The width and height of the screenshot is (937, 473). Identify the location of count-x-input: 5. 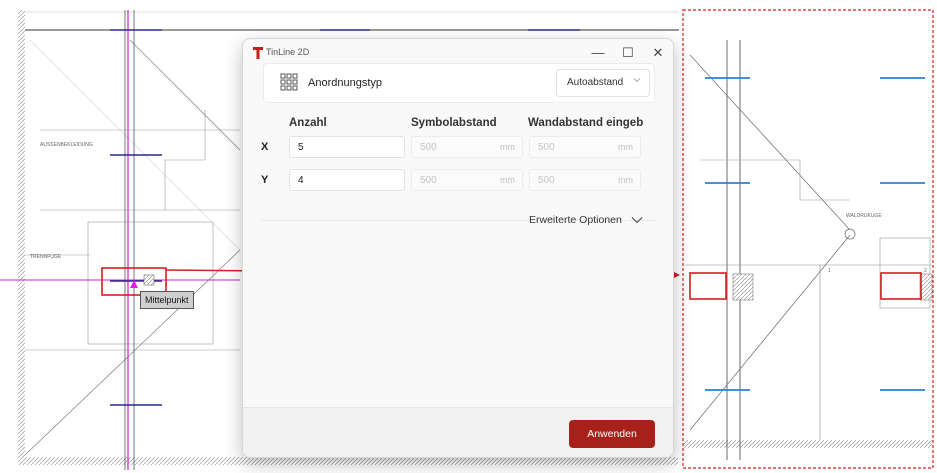
(347, 147).